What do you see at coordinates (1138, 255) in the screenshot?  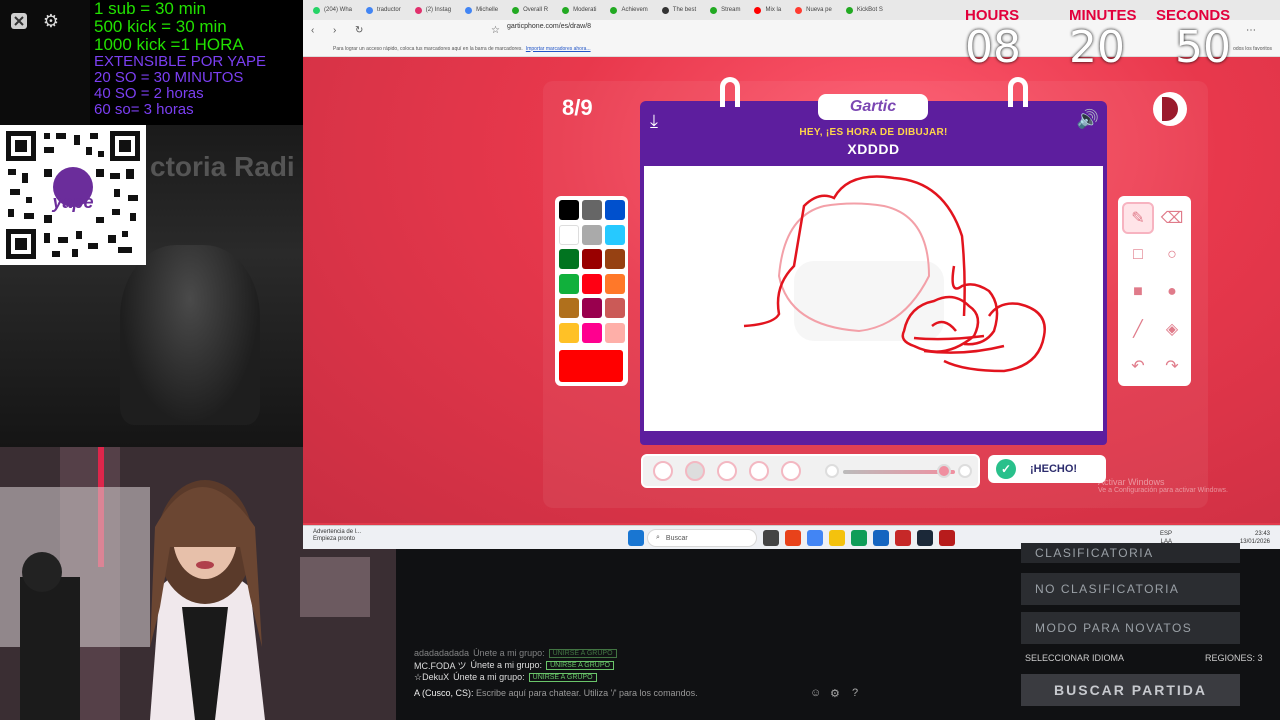 I see `rect-outline-icon: □` at bounding box center [1138, 255].